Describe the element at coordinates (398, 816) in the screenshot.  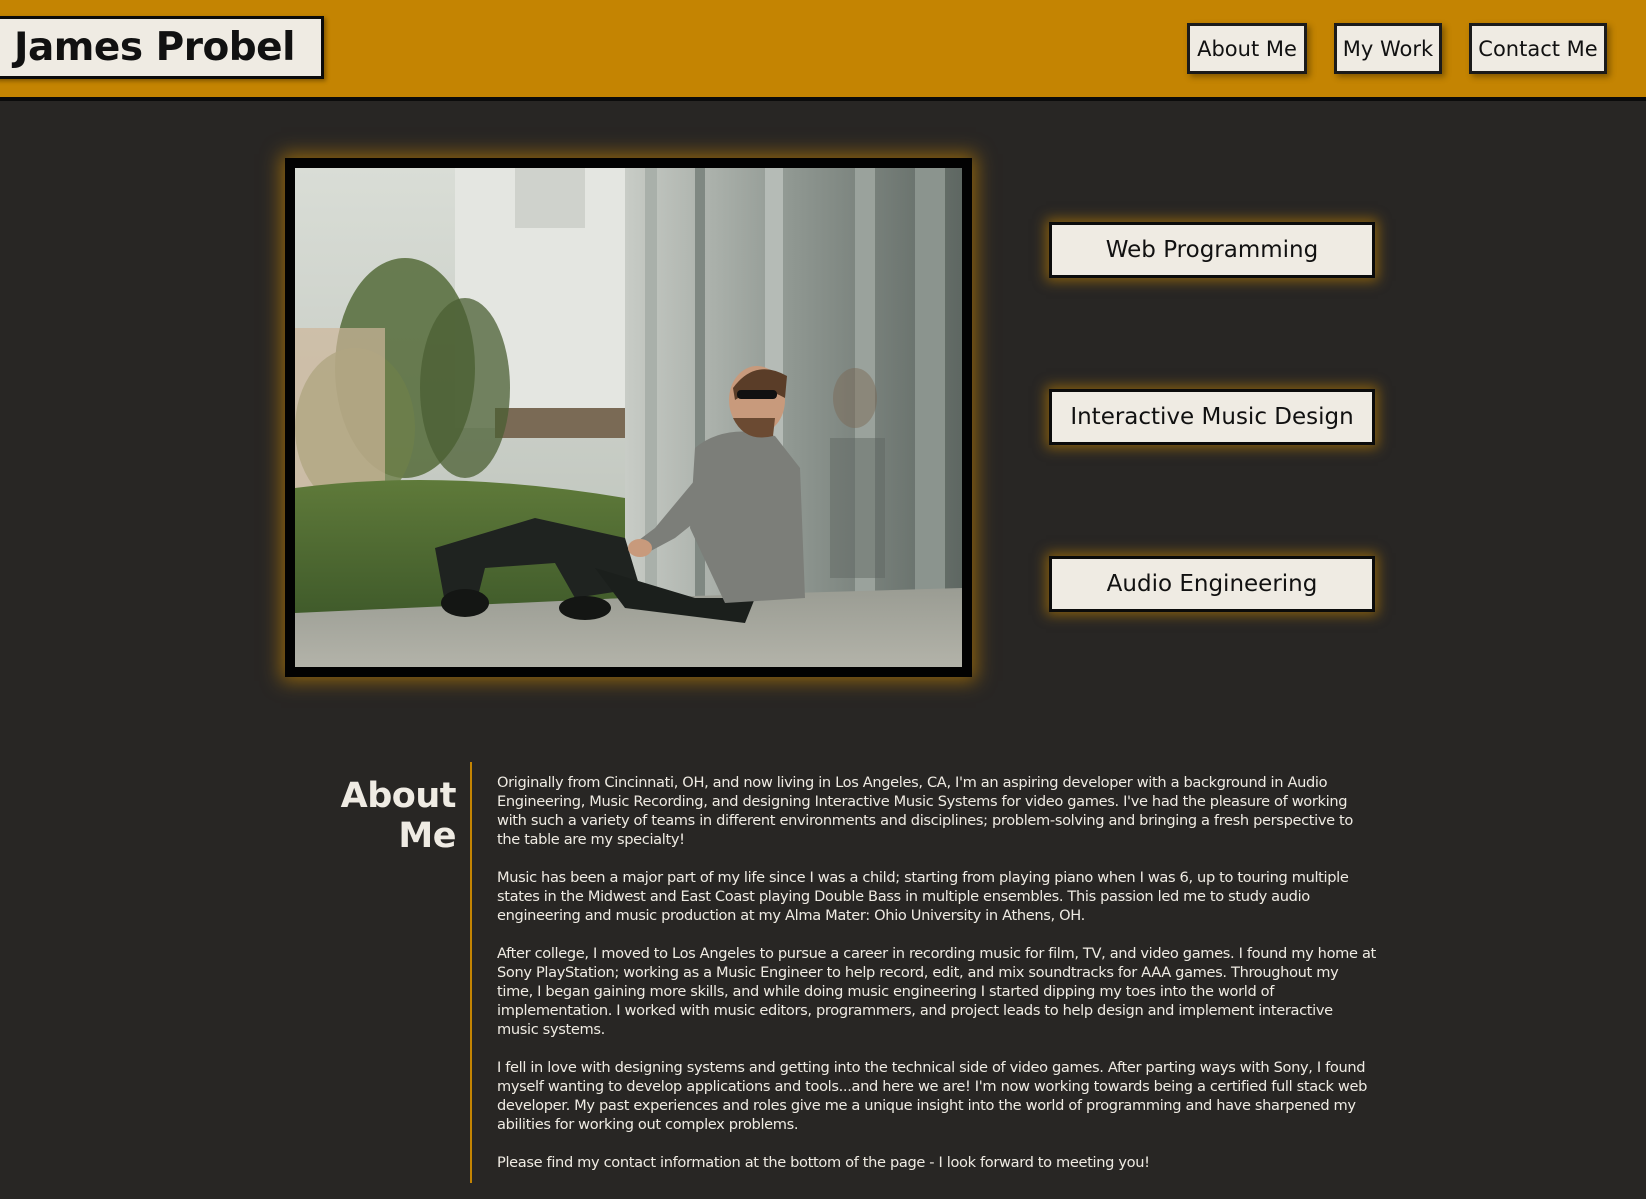
I see `about-me-heading: About Me` at that location.